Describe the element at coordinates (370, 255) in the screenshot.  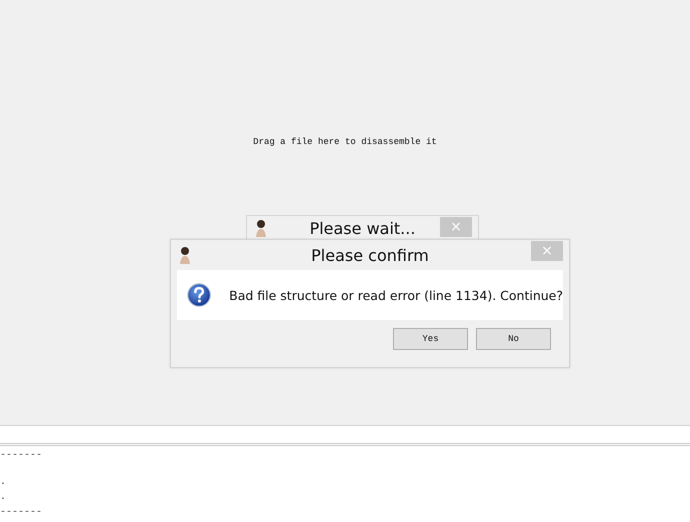
I see `dialog-title: Please confirm` at that location.